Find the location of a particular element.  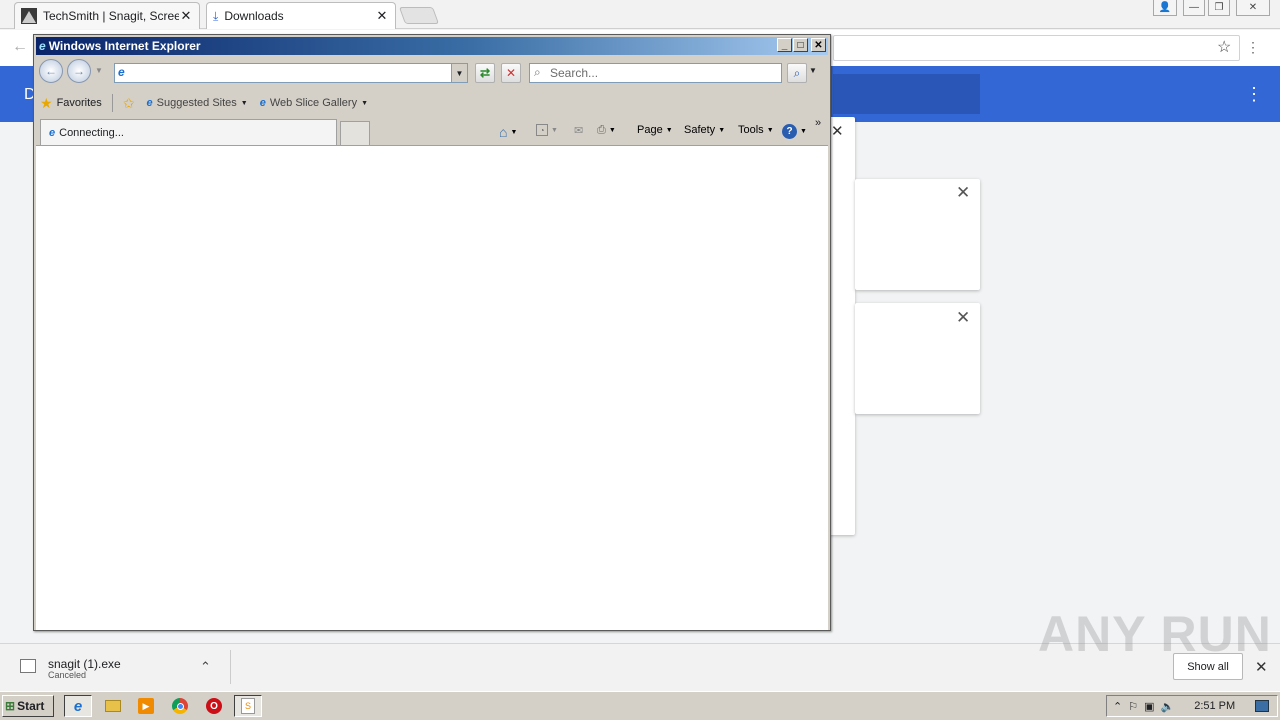

clock: 2:51 PM is located at coordinates (1214, 706).